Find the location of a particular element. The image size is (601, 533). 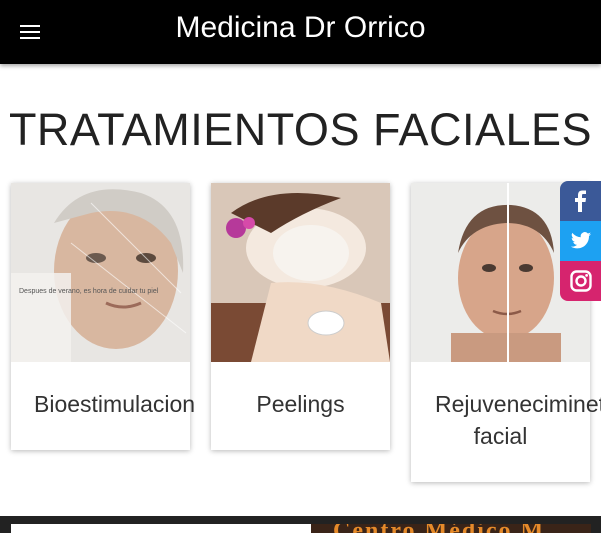

instagram-share-button is located at coordinates (580, 281).